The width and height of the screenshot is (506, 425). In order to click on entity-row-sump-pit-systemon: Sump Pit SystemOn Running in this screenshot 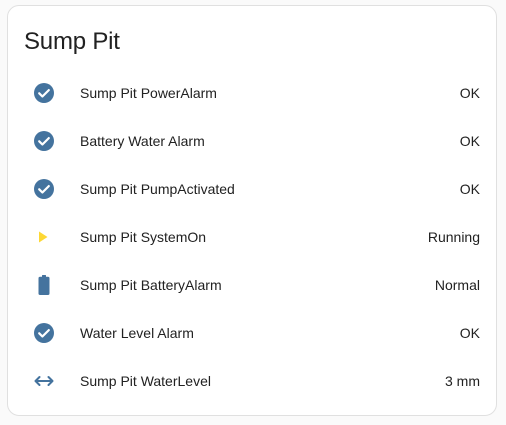, I will do `click(252, 237)`.